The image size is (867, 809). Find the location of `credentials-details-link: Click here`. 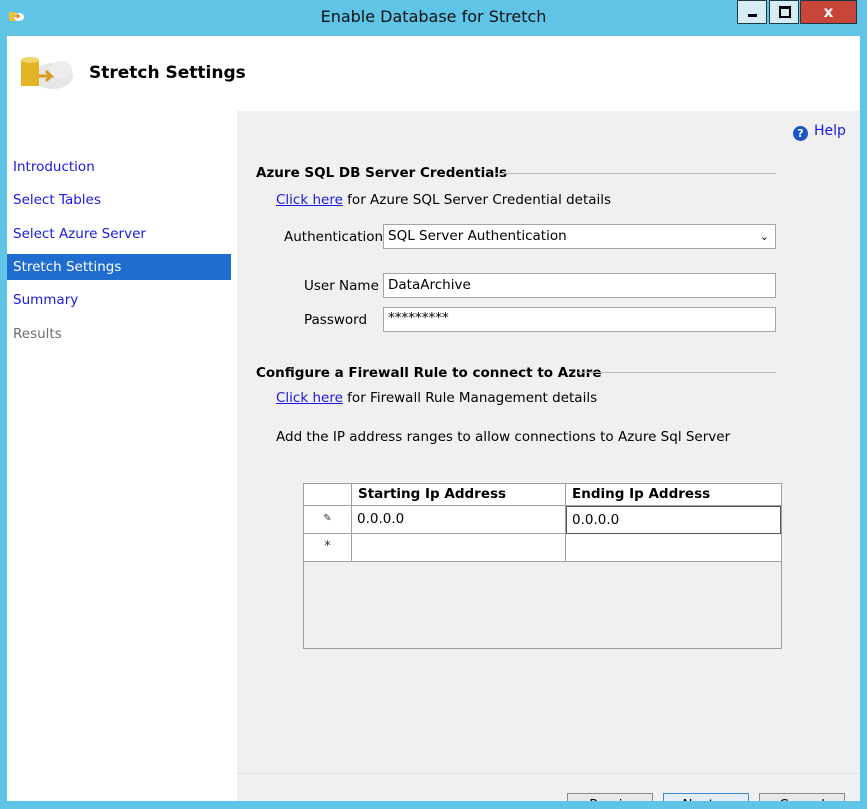

credentials-details-link: Click here is located at coordinates (309, 200).